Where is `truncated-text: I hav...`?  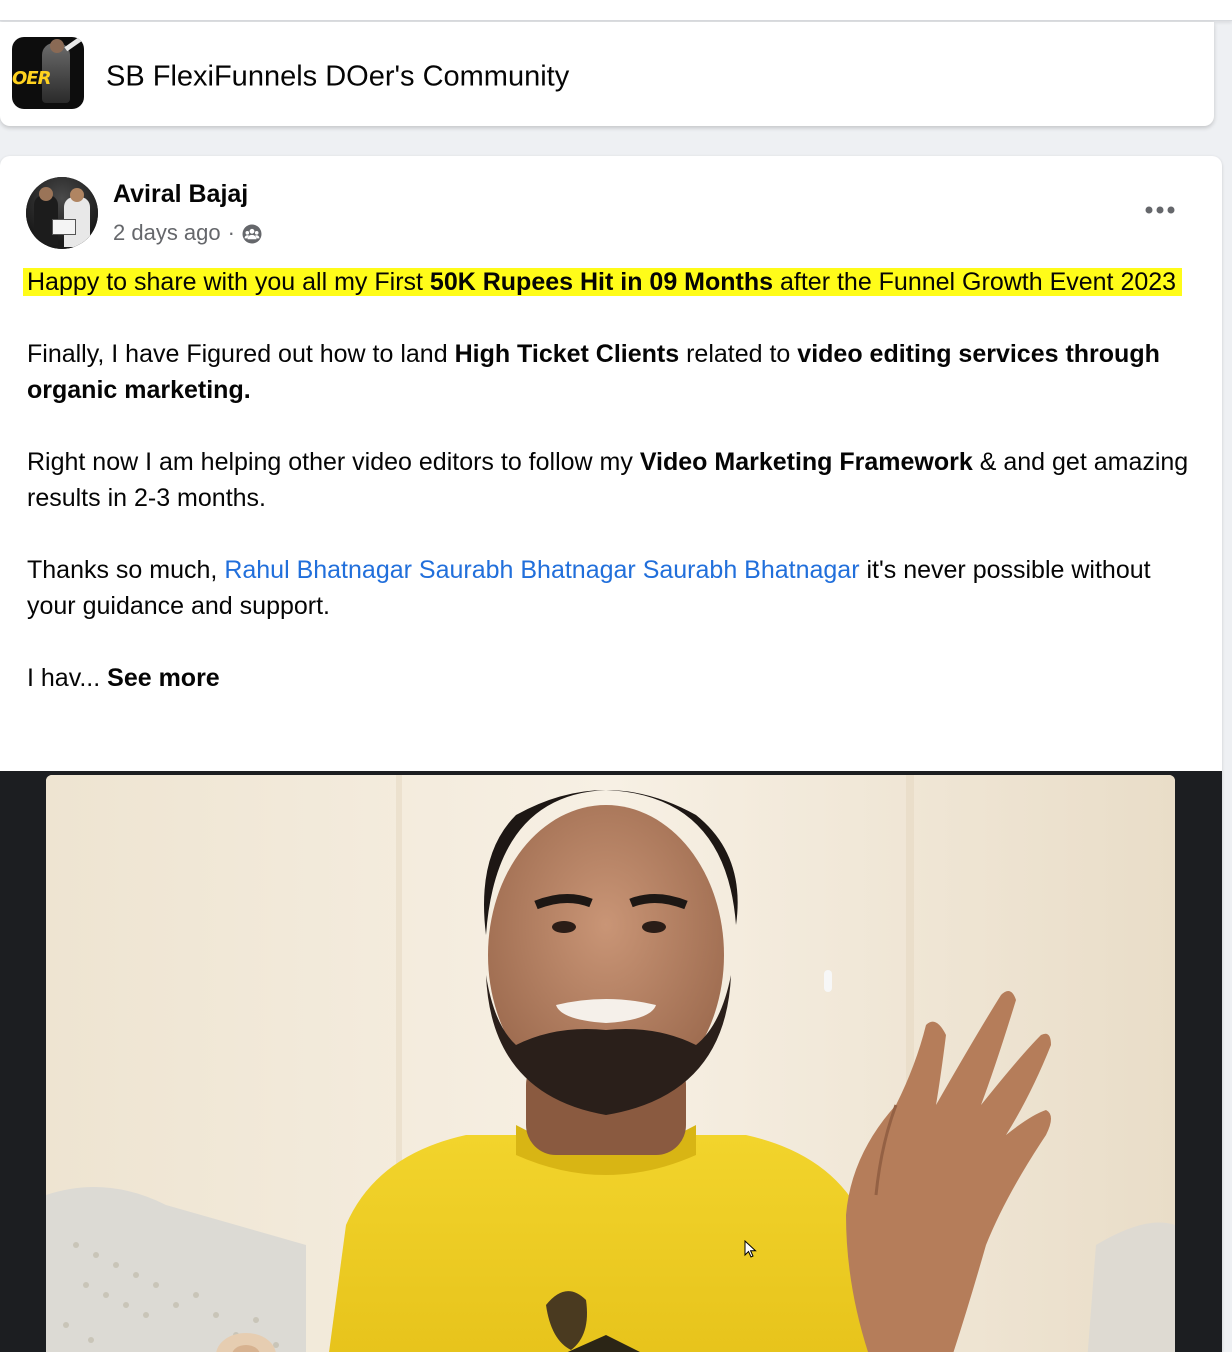
truncated-text: I hav... is located at coordinates (67, 678).